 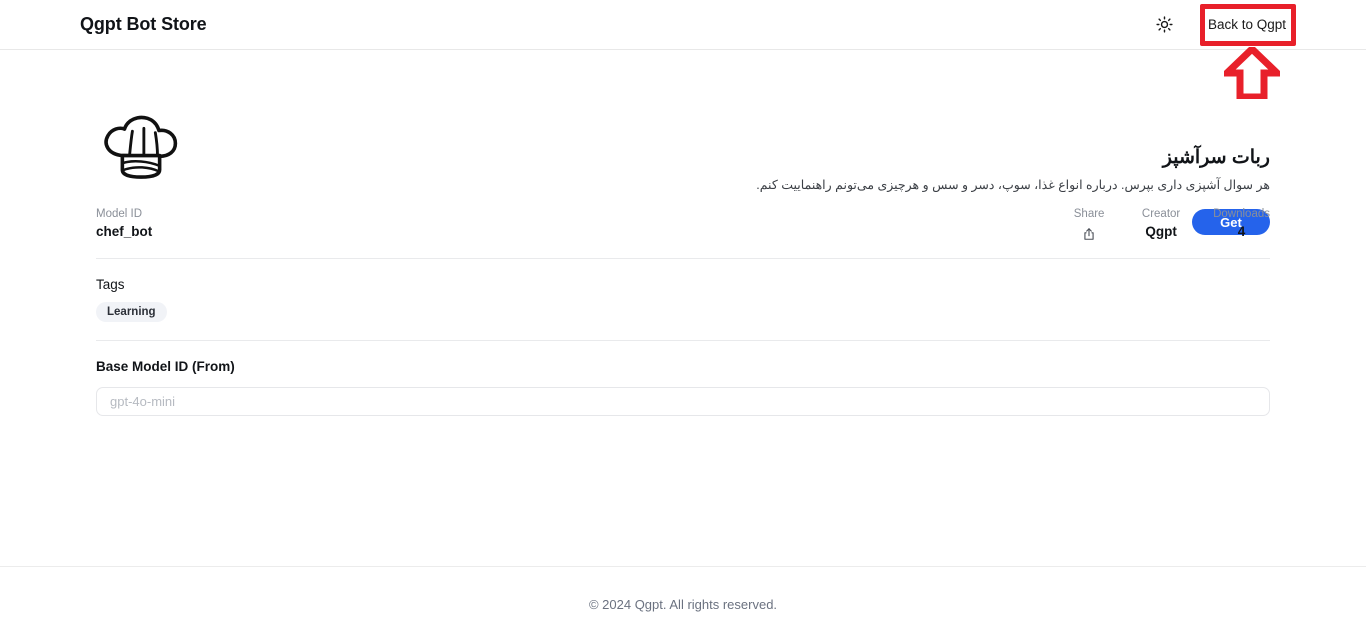 What do you see at coordinates (1089, 214) in the screenshot?
I see `share-label: Share` at bounding box center [1089, 214].